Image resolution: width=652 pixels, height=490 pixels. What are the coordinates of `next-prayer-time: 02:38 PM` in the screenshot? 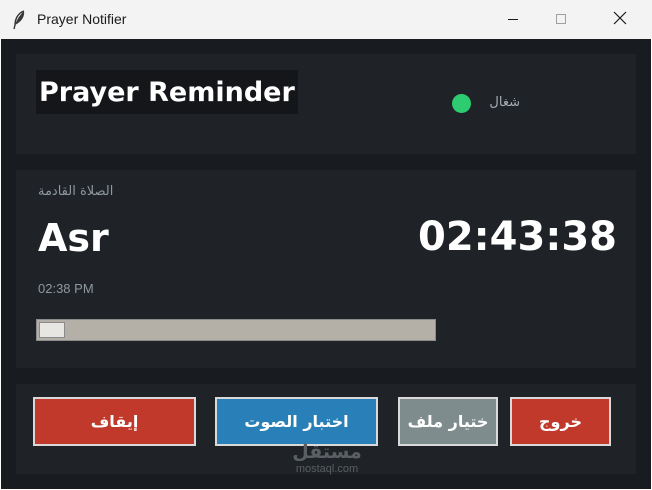 It's located at (66, 288).